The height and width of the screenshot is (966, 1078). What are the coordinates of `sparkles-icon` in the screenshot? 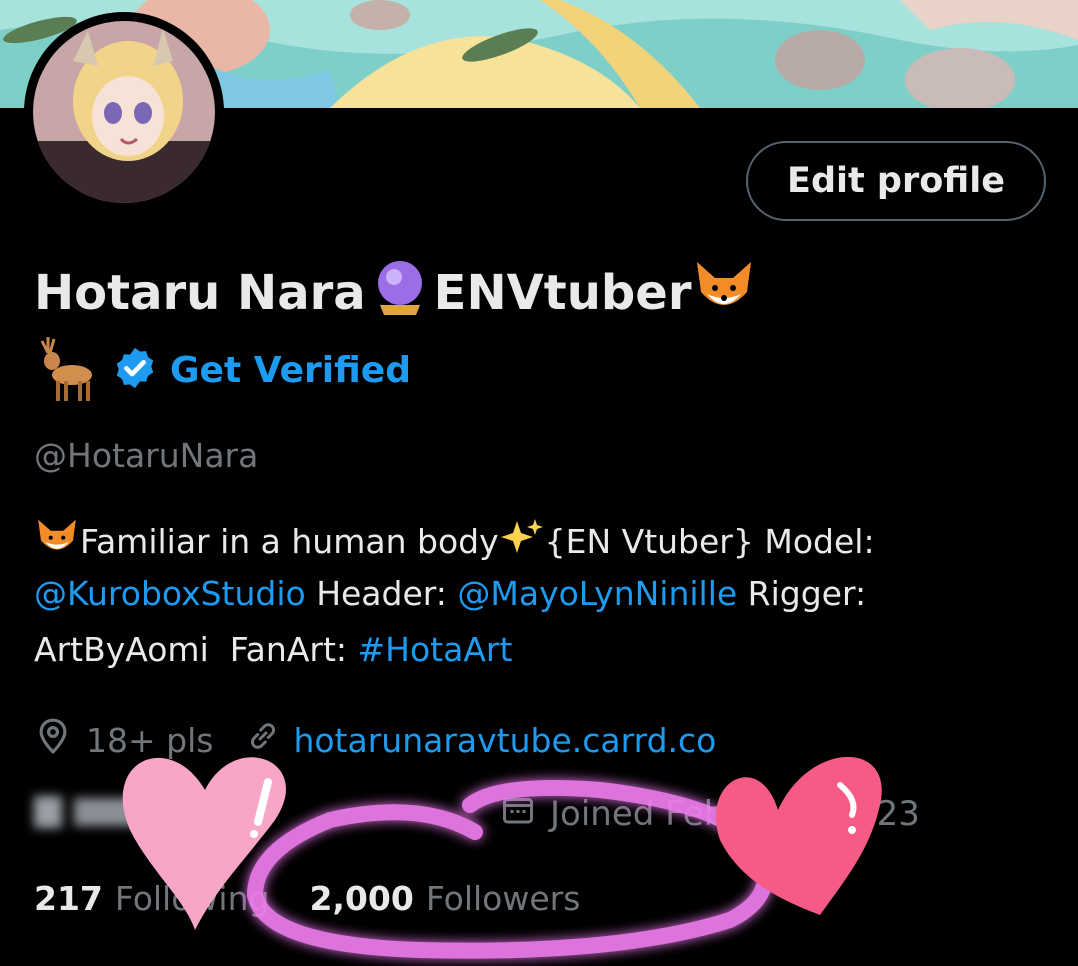 It's located at (522, 541).